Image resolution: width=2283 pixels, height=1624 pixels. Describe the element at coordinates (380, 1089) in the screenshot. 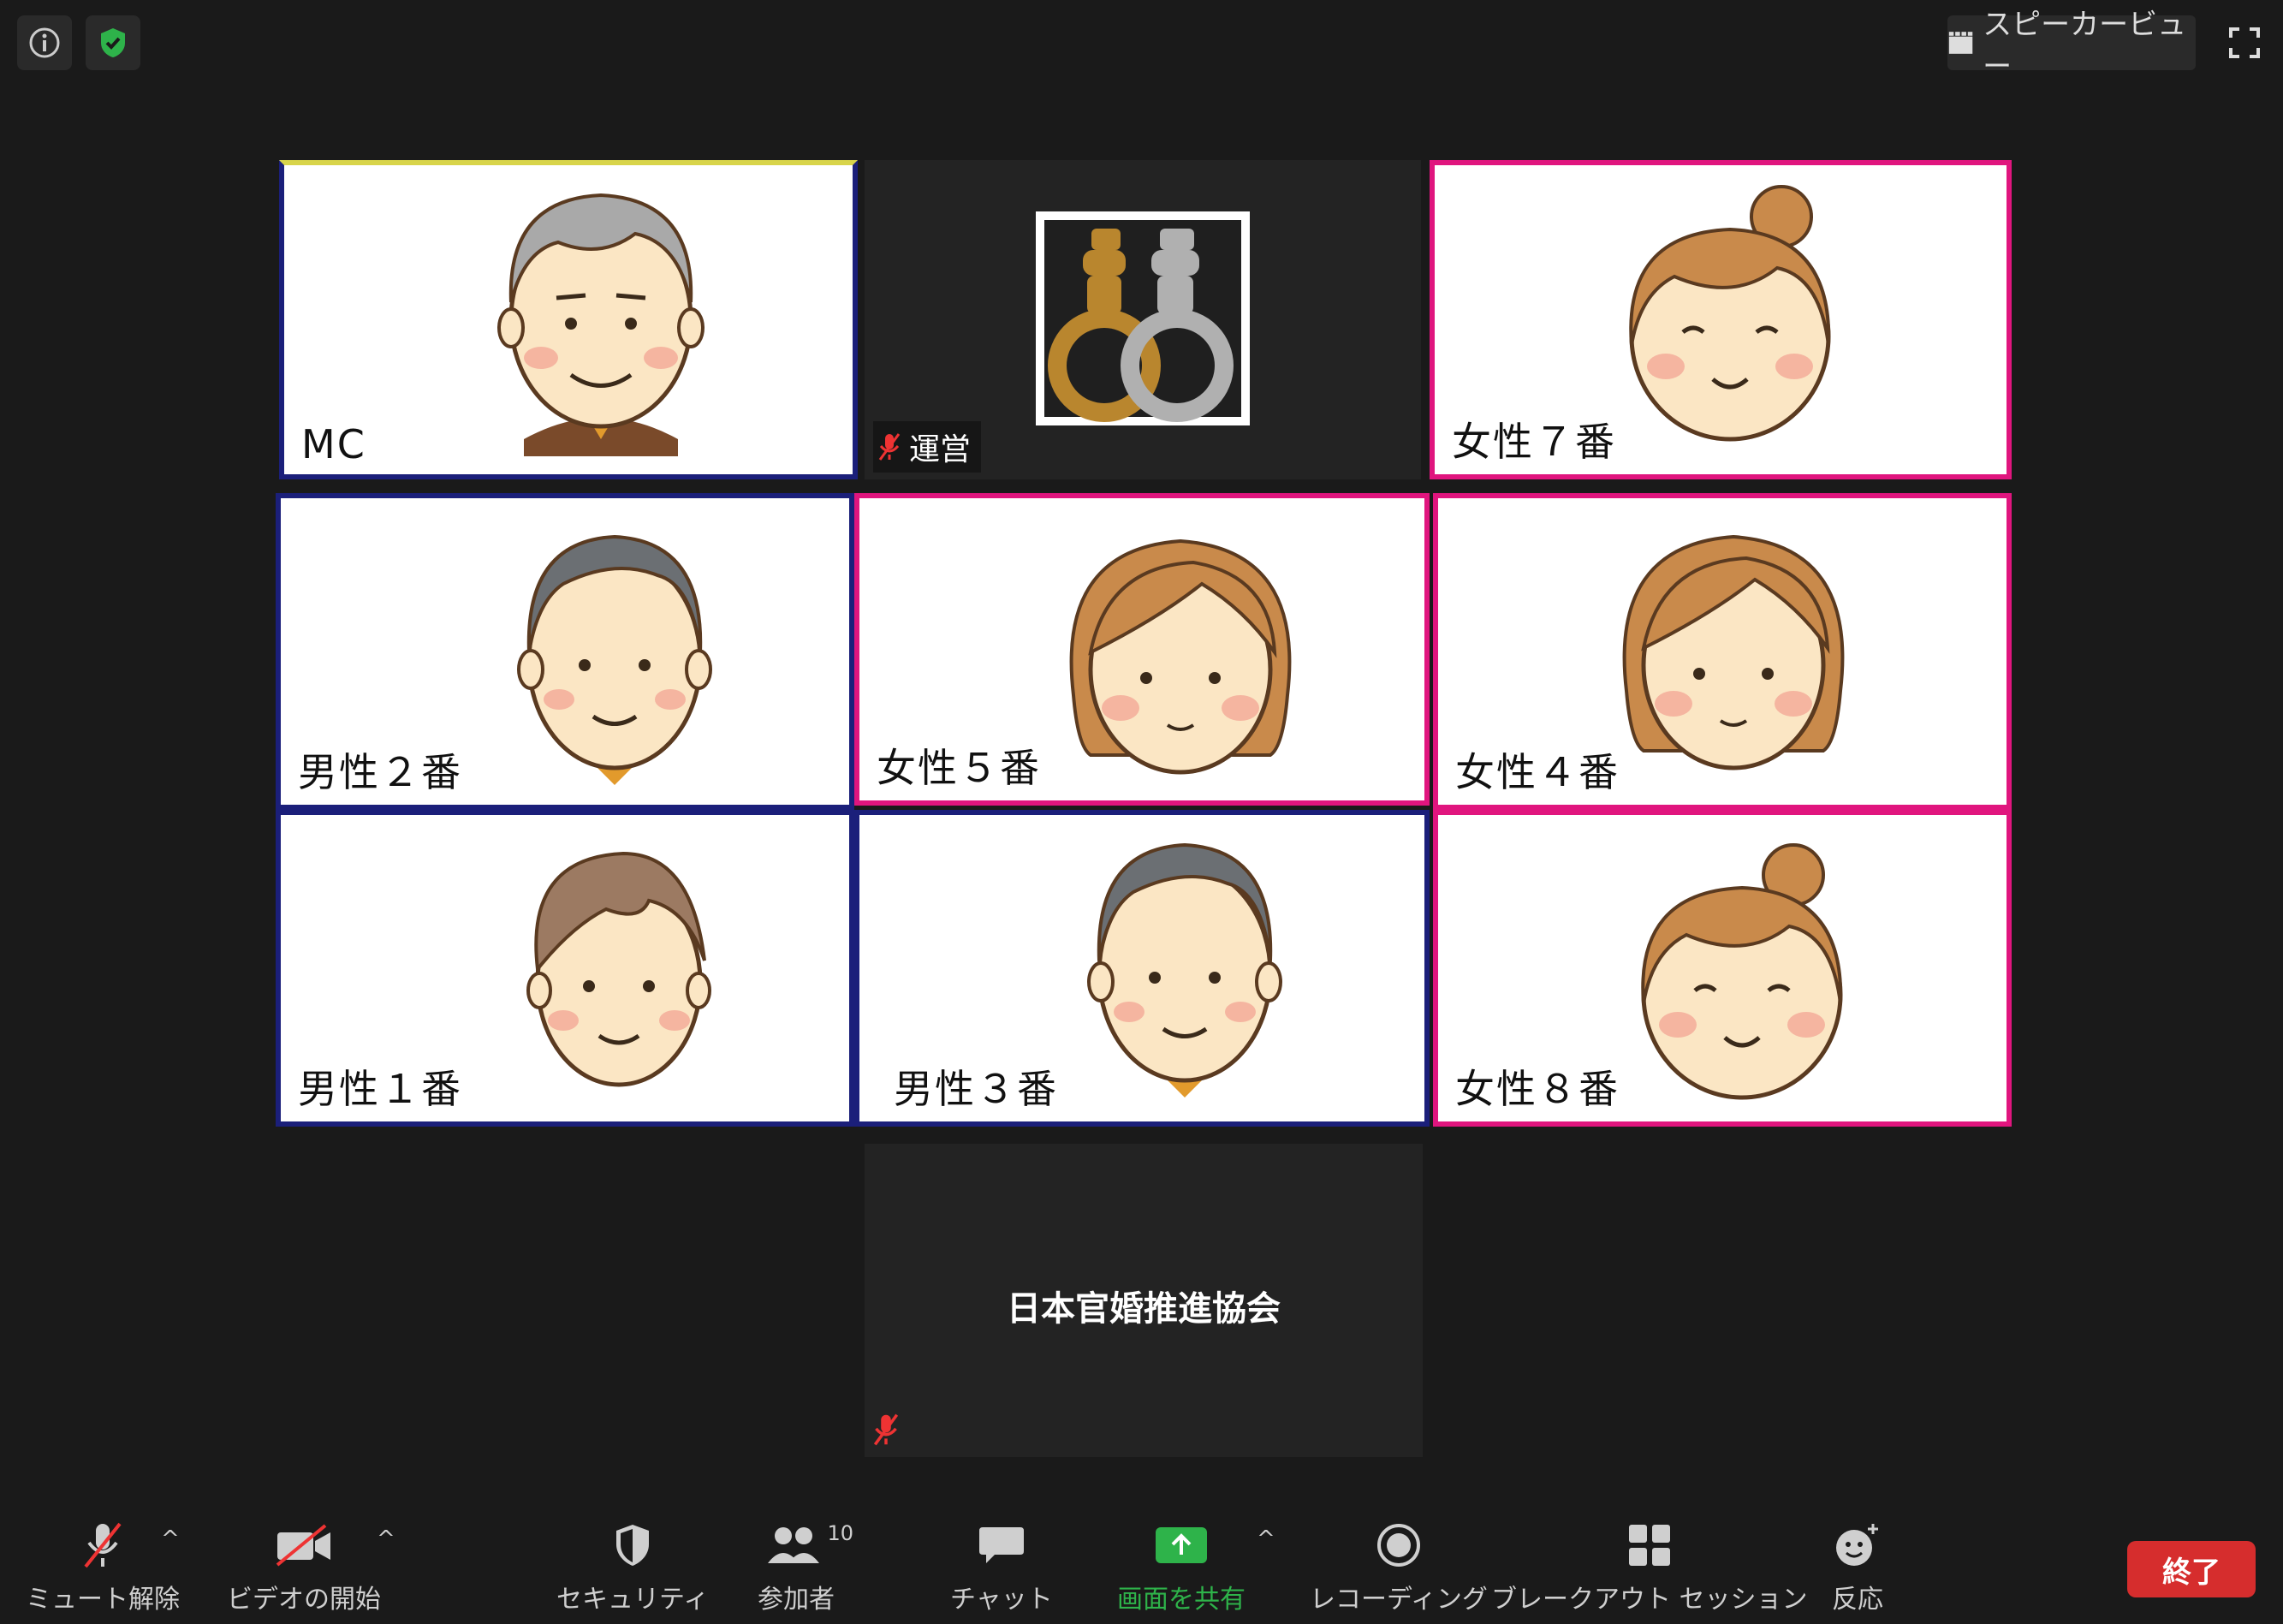

I see `participant-name: 男性１番` at that location.